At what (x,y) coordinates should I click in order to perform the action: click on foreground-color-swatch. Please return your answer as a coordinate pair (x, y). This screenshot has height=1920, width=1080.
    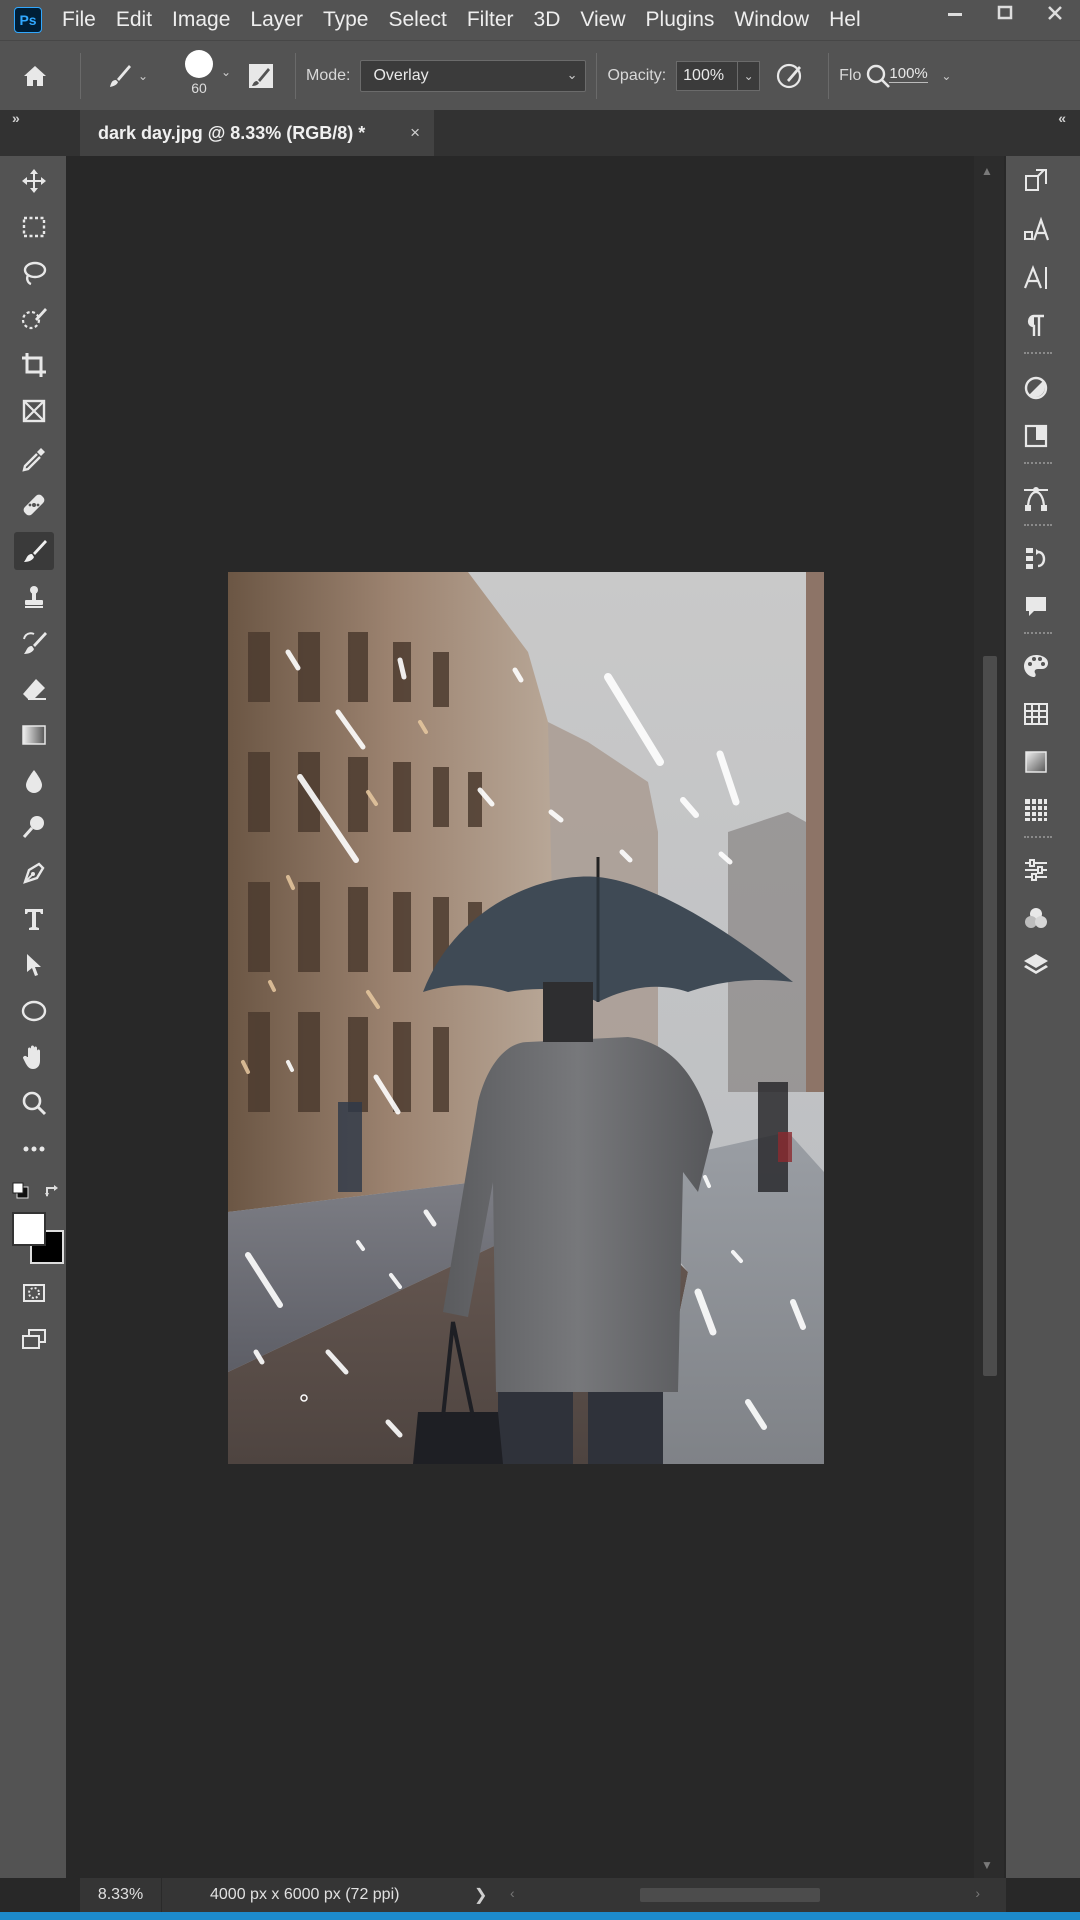
    Looking at the image, I should click on (29, 1229).